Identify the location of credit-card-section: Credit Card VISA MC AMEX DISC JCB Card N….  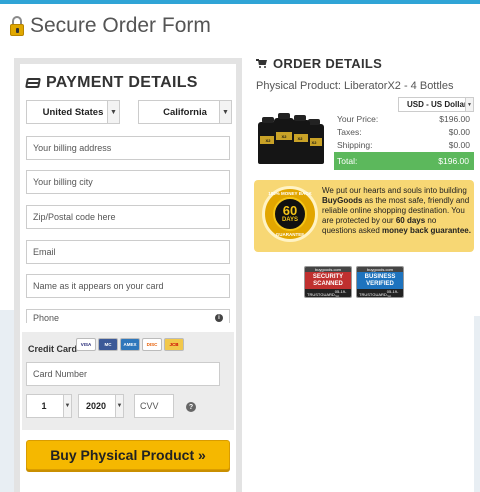
(128, 381).